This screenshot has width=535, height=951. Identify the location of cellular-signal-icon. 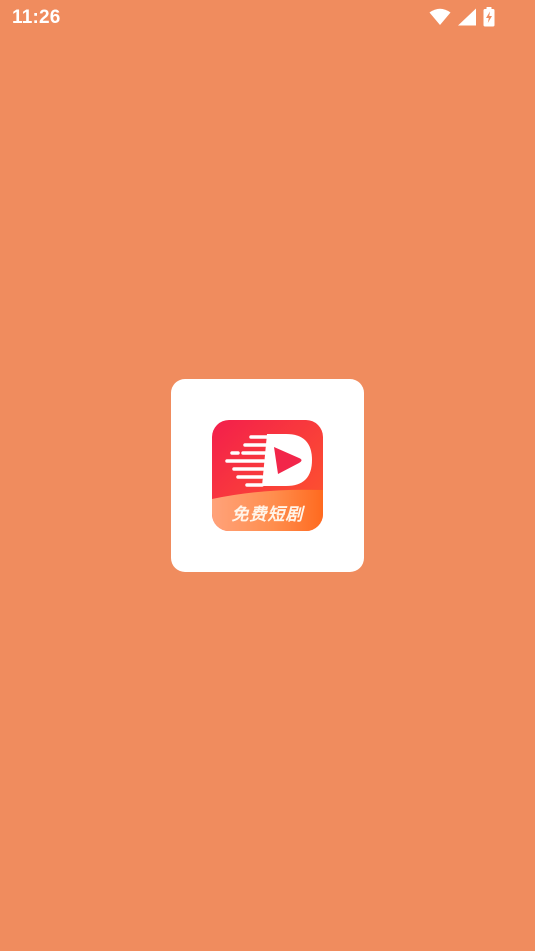
(467, 17).